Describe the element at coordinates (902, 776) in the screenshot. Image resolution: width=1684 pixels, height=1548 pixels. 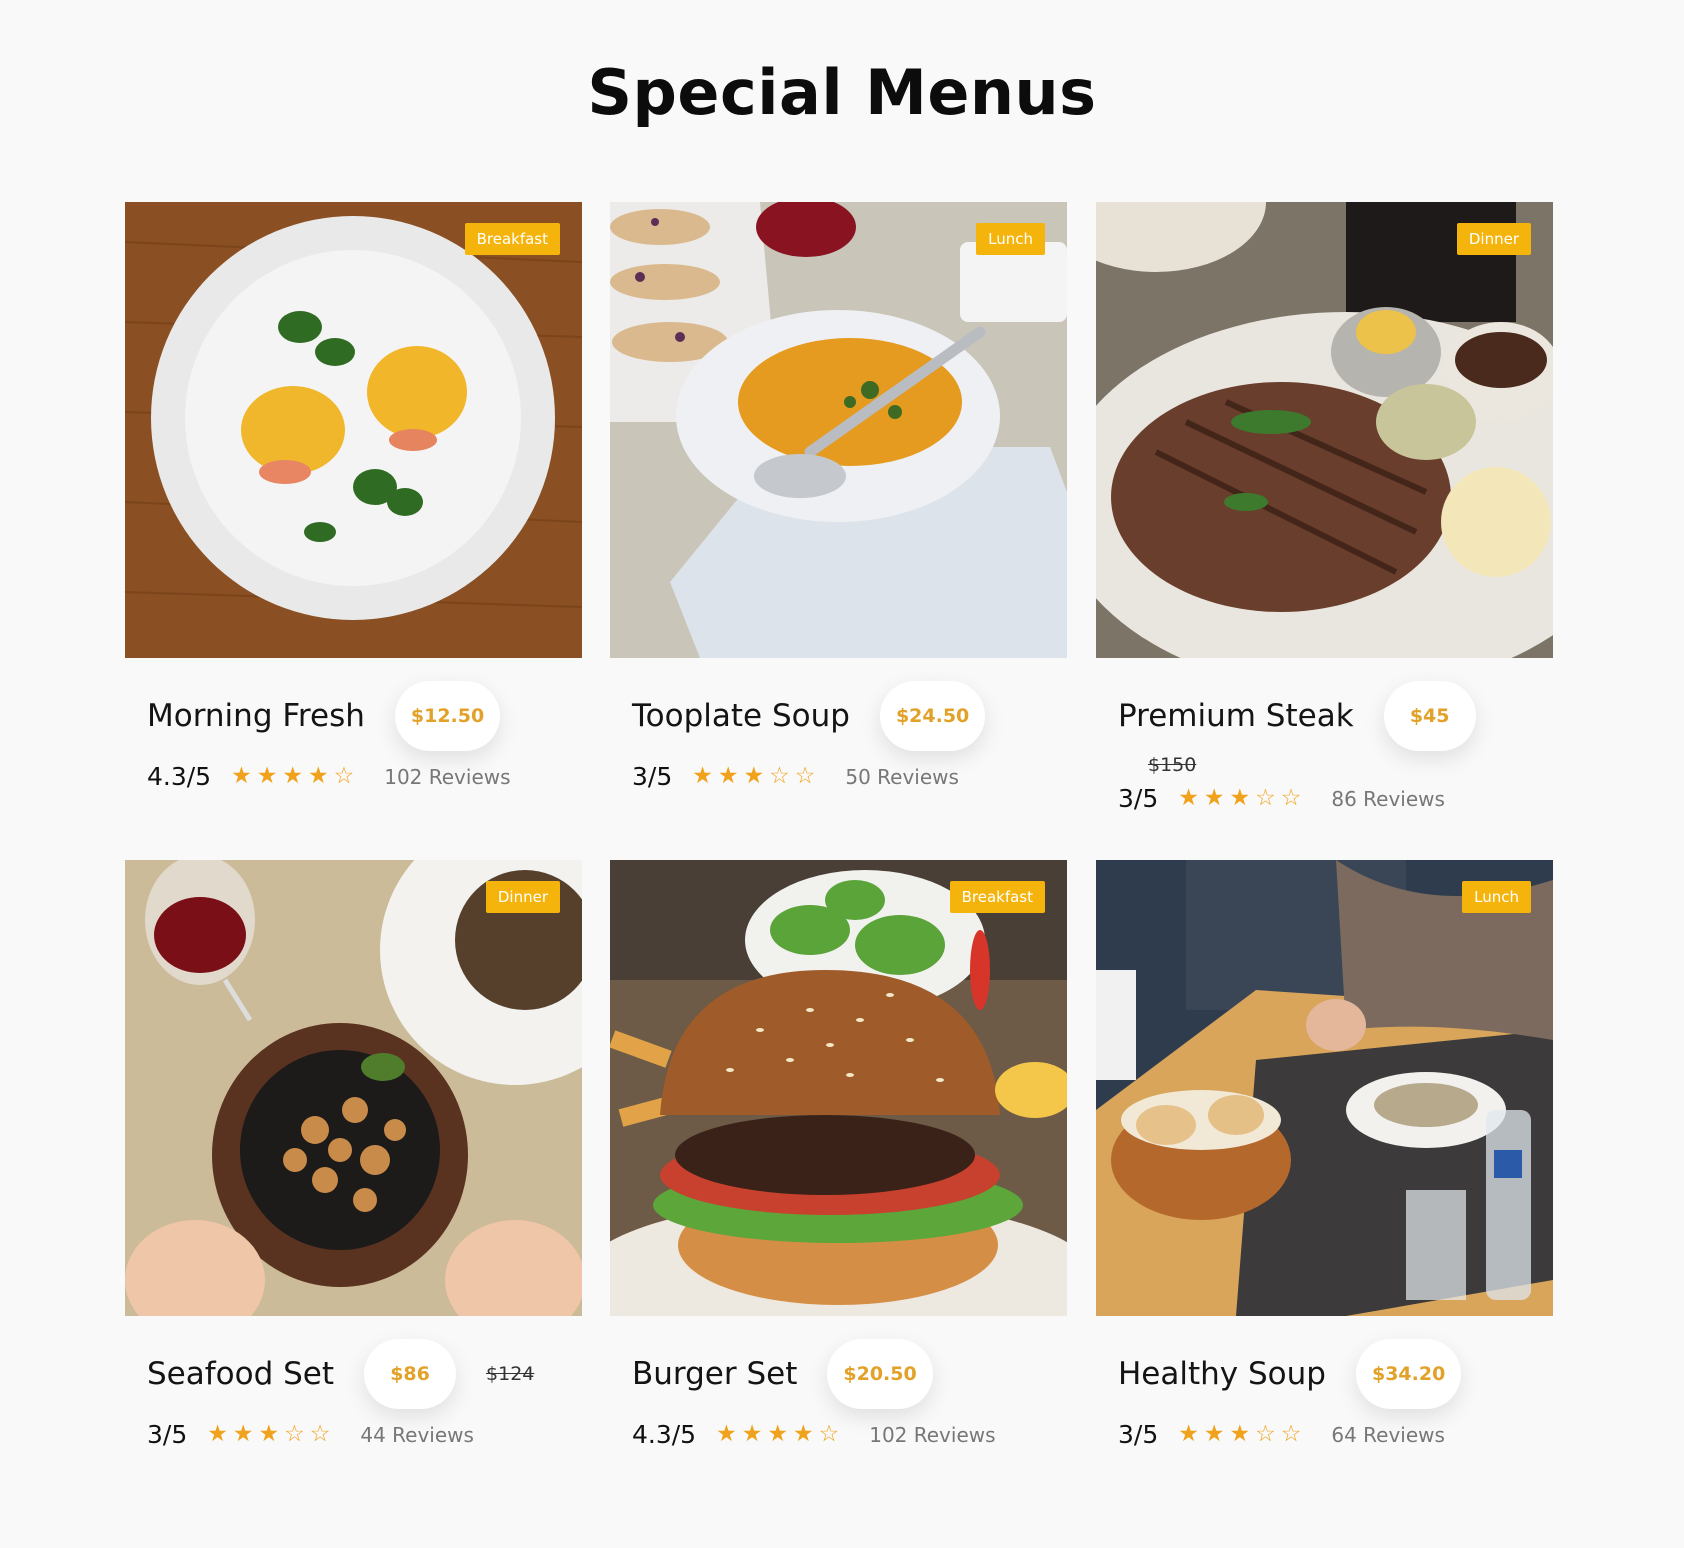
I see `review-count: 50 Reviews` at that location.